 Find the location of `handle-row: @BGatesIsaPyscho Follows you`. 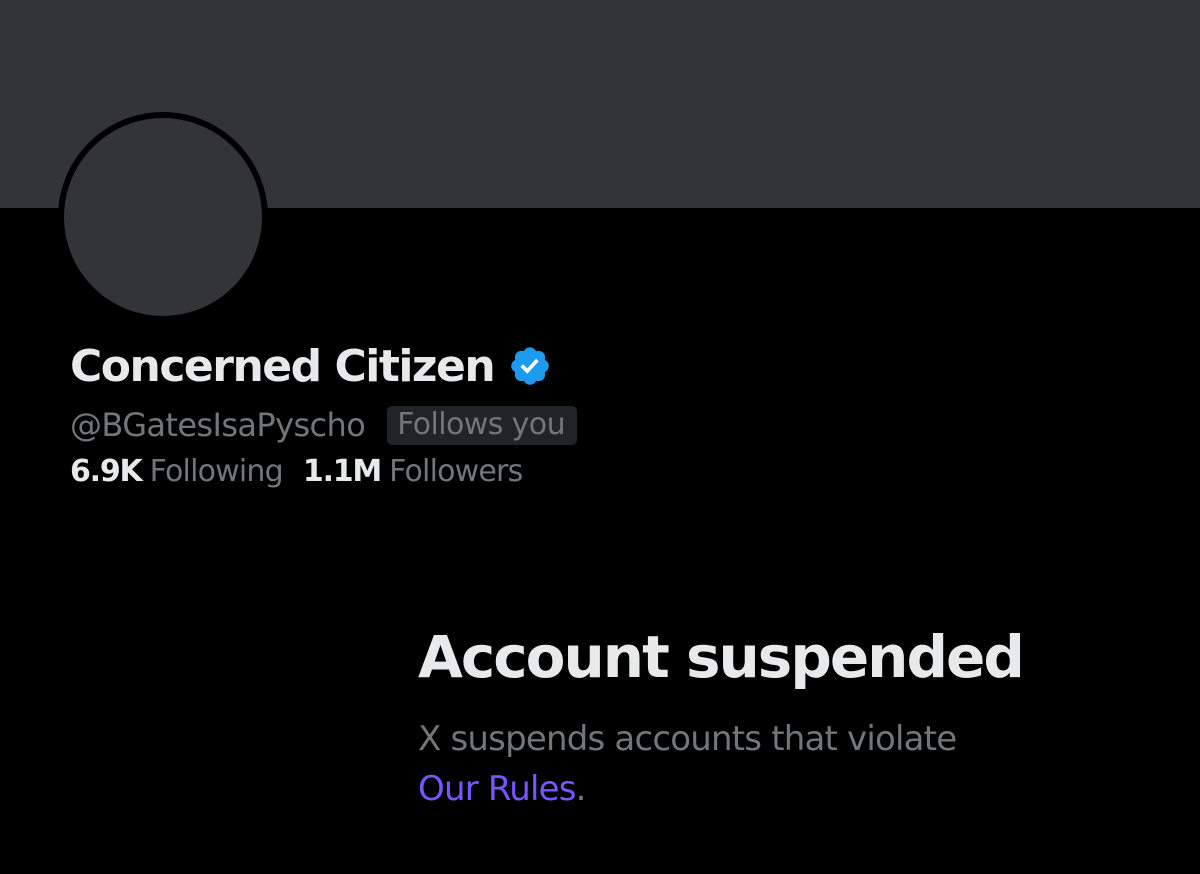

handle-row: @BGatesIsaPyscho Follows you is located at coordinates (323, 425).